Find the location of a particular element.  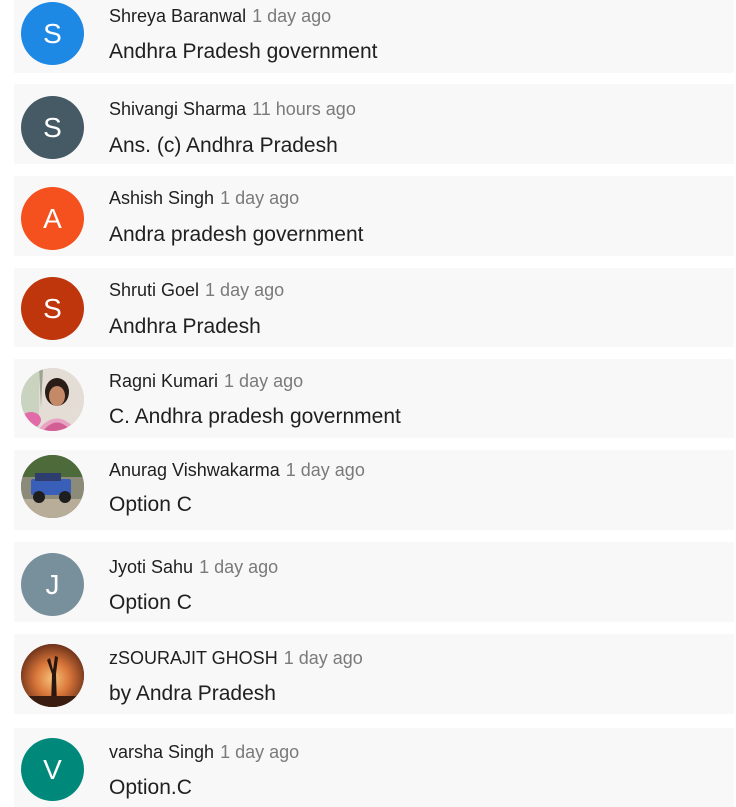

comment-text: by Andra Pradesh is located at coordinates (192, 693).